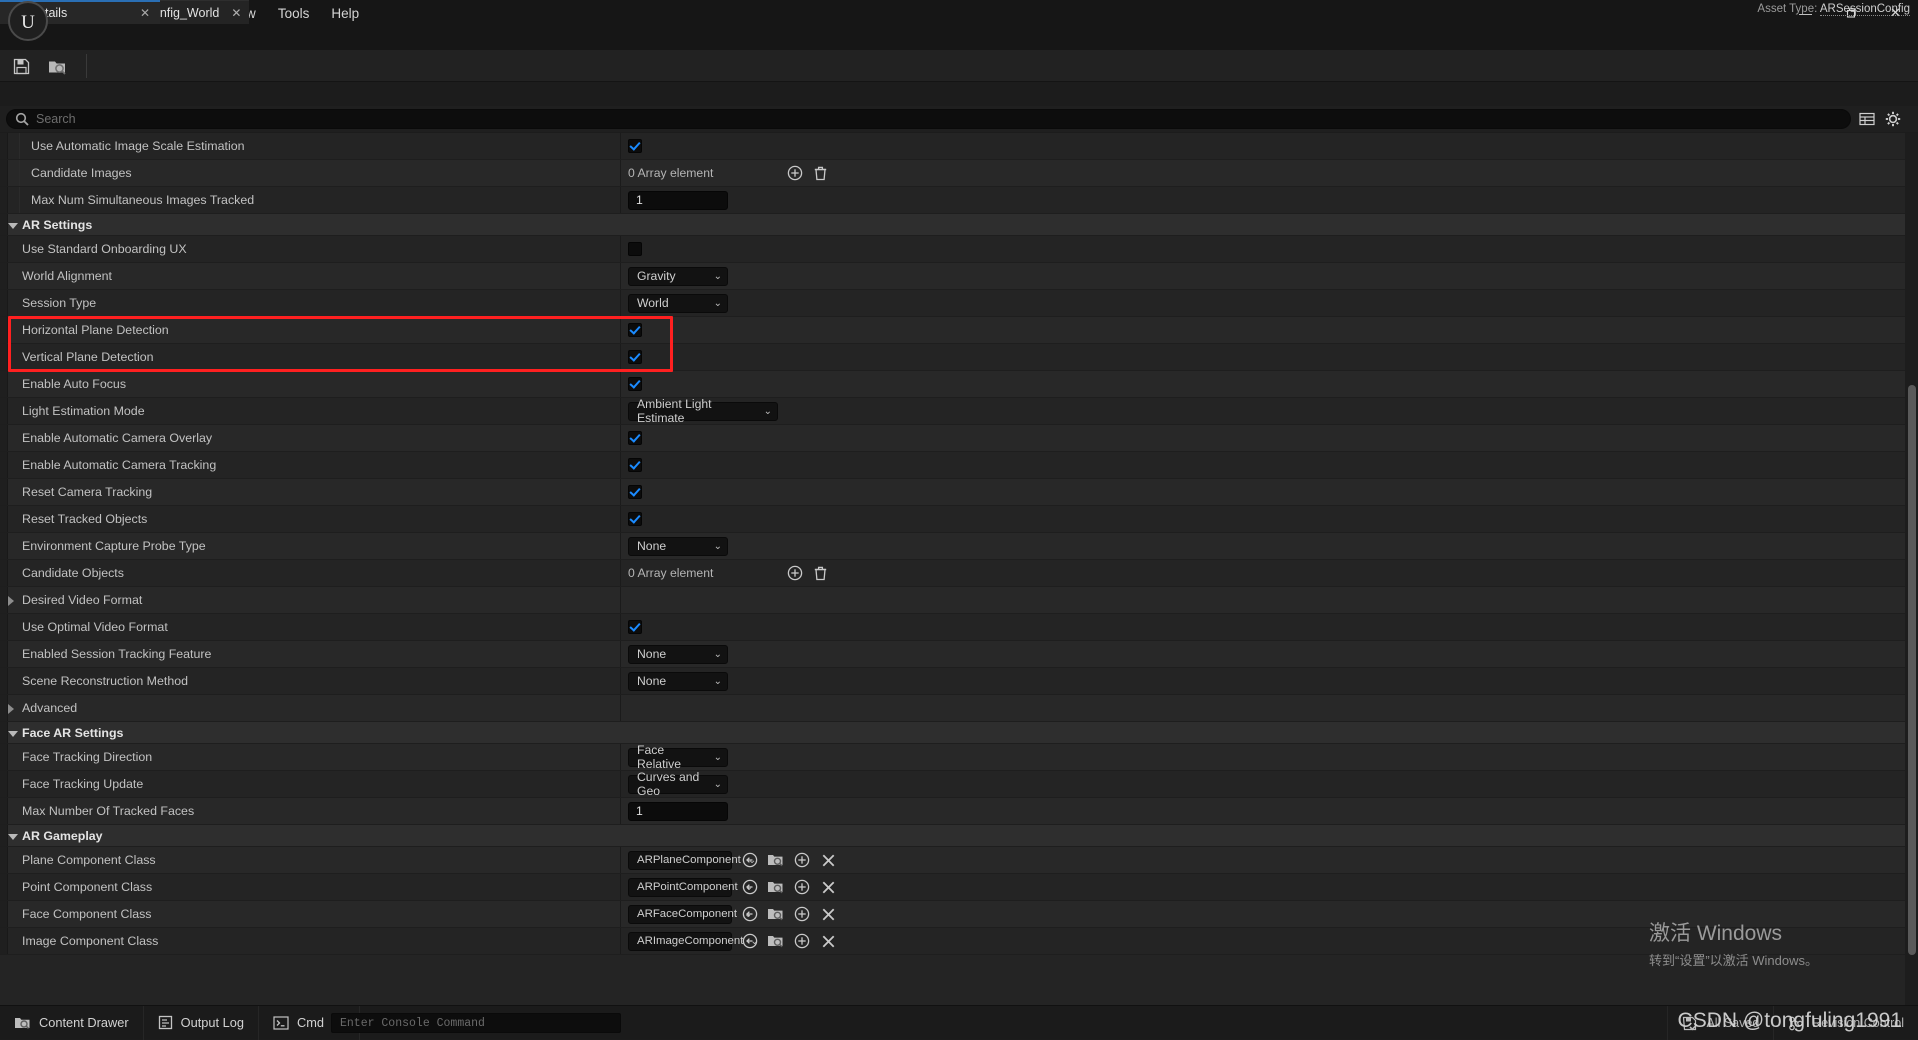 Image resolution: width=1918 pixels, height=1040 pixels. I want to click on property-row: World AlignmentGravity⌄, so click(959, 276).